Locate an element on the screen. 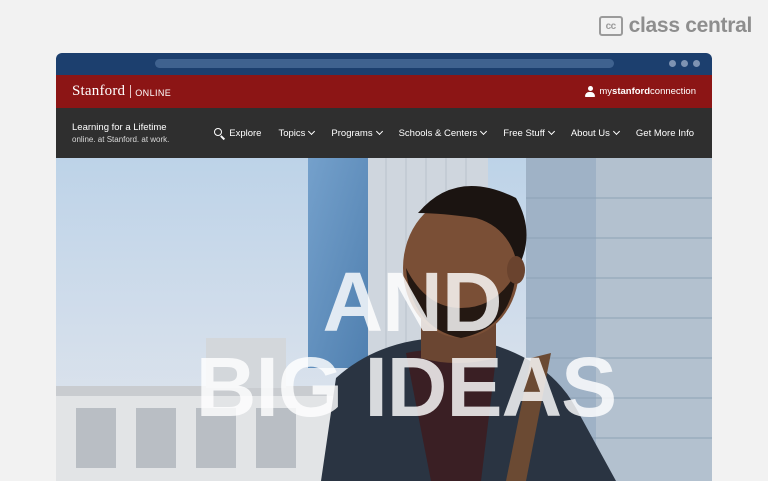 The height and width of the screenshot is (481, 768). nav-item-free-stuff: Free Stuff is located at coordinates (529, 133).